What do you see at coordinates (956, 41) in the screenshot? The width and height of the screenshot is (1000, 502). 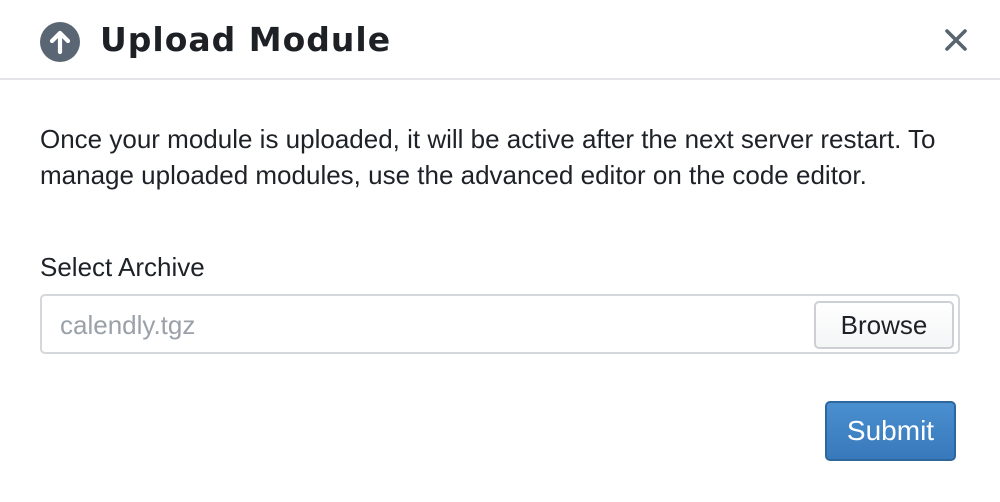 I see `close-icon` at bounding box center [956, 41].